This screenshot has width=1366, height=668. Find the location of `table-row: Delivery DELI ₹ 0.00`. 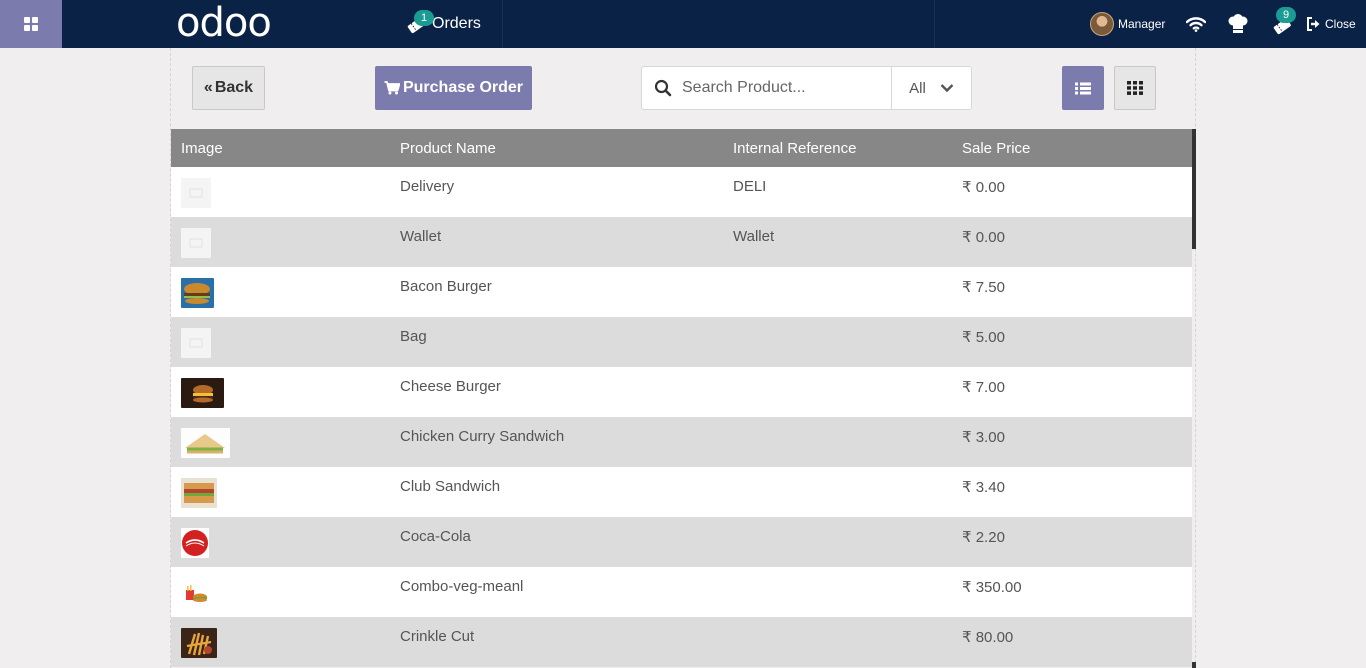

table-row: Delivery DELI ₹ 0.00 is located at coordinates (681, 192).